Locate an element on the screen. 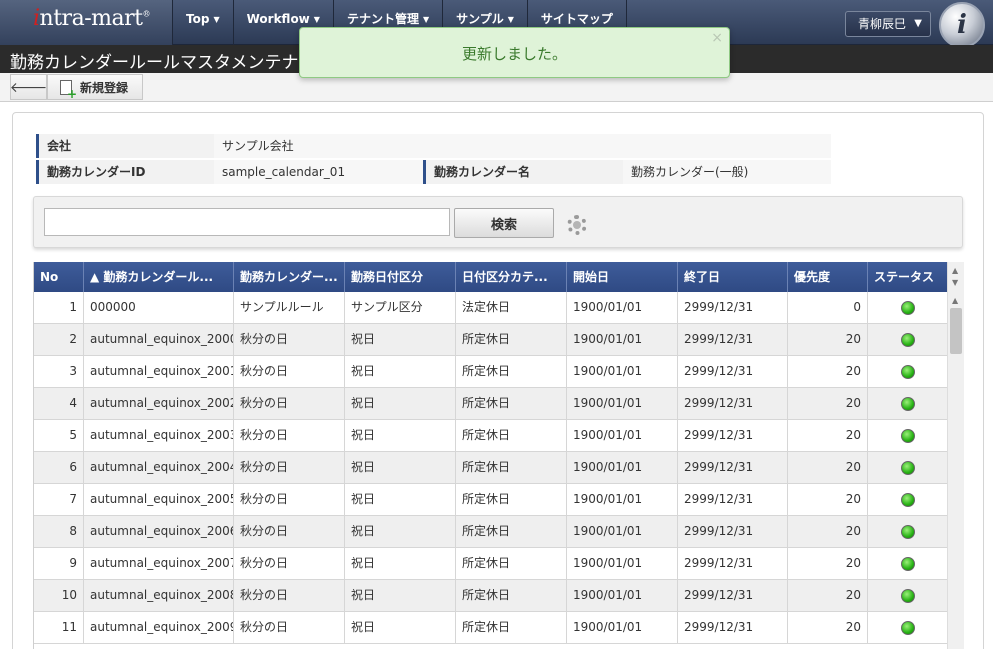 The height and width of the screenshot is (649, 993). cell-category: 法定休日 is located at coordinates (511, 307).